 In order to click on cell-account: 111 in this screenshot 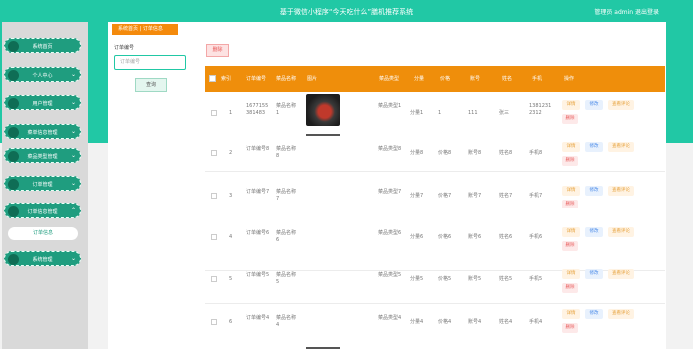, I will do `click(473, 113)`.